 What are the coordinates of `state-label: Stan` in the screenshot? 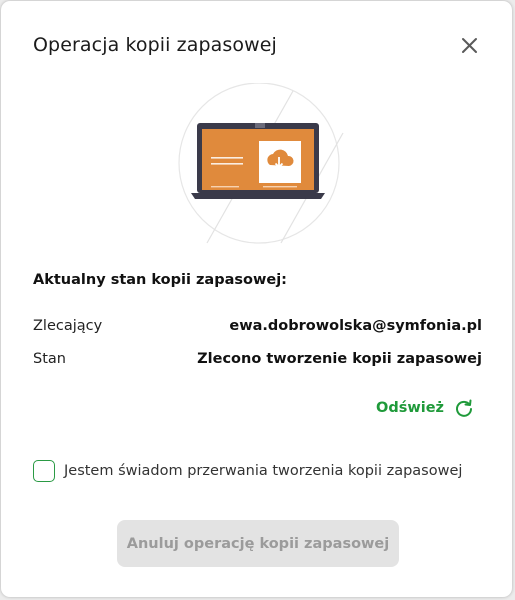 It's located at (49, 359).